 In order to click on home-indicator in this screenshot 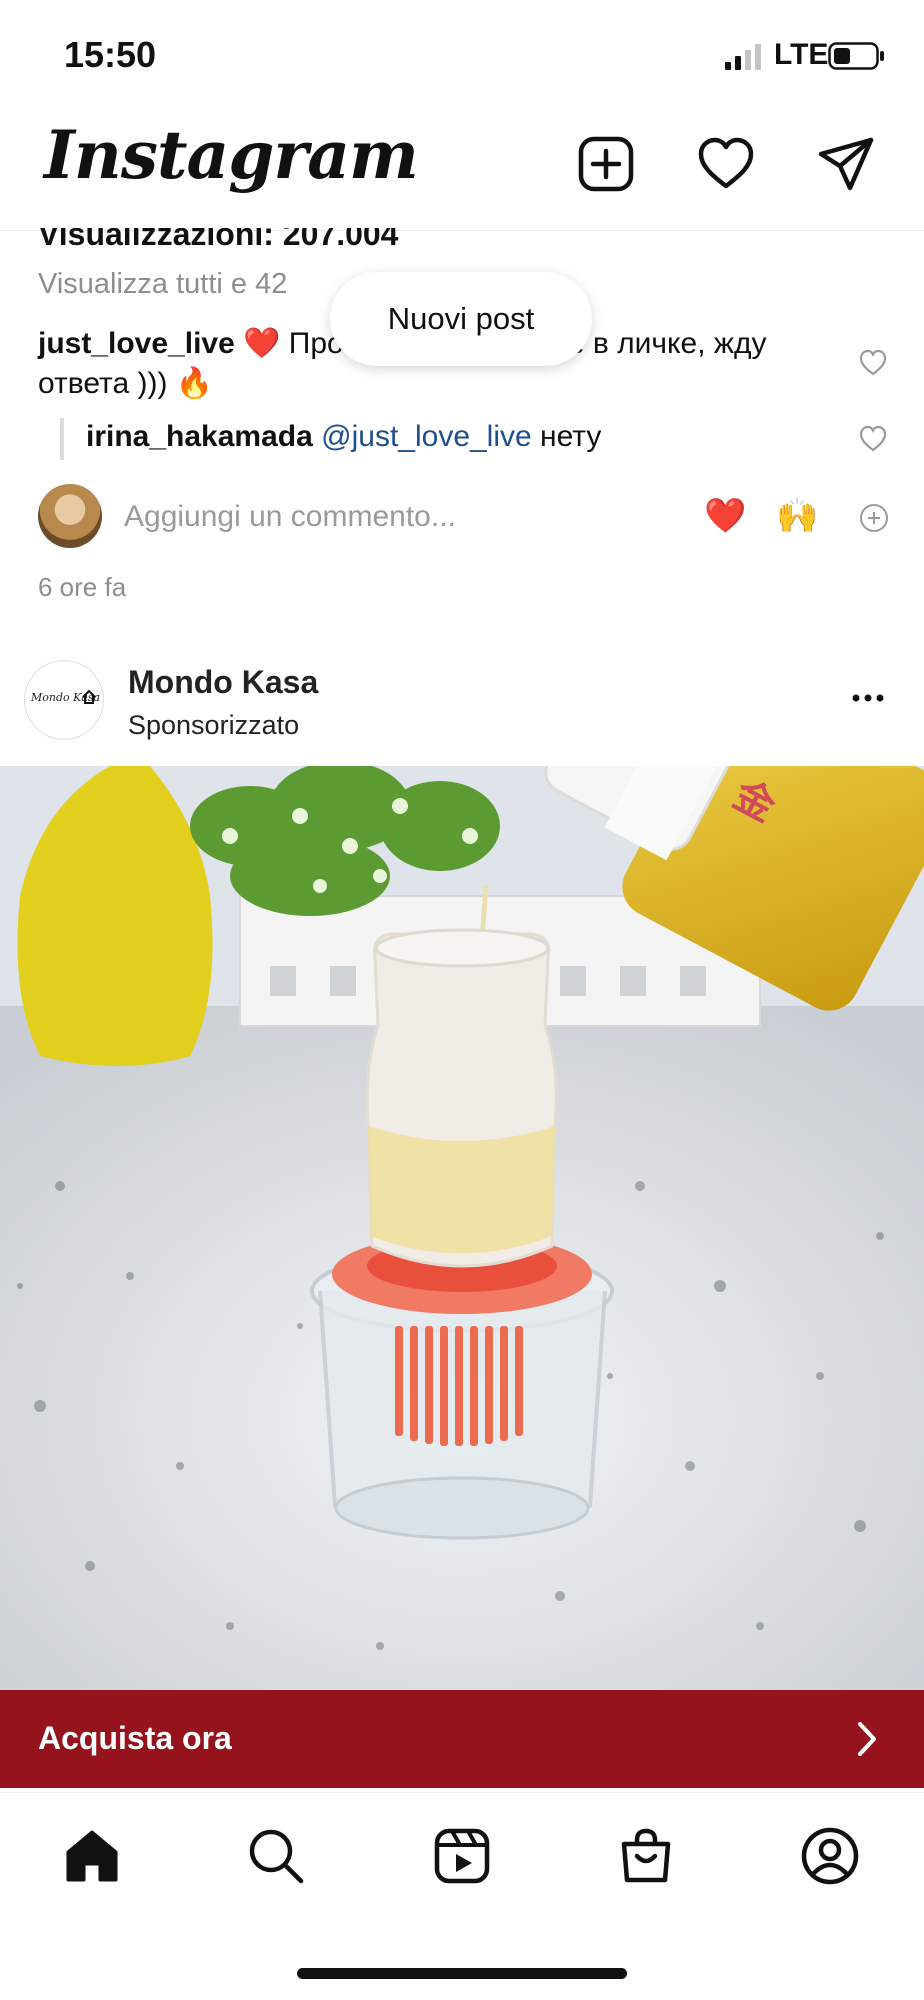, I will do `click(462, 1973)`.